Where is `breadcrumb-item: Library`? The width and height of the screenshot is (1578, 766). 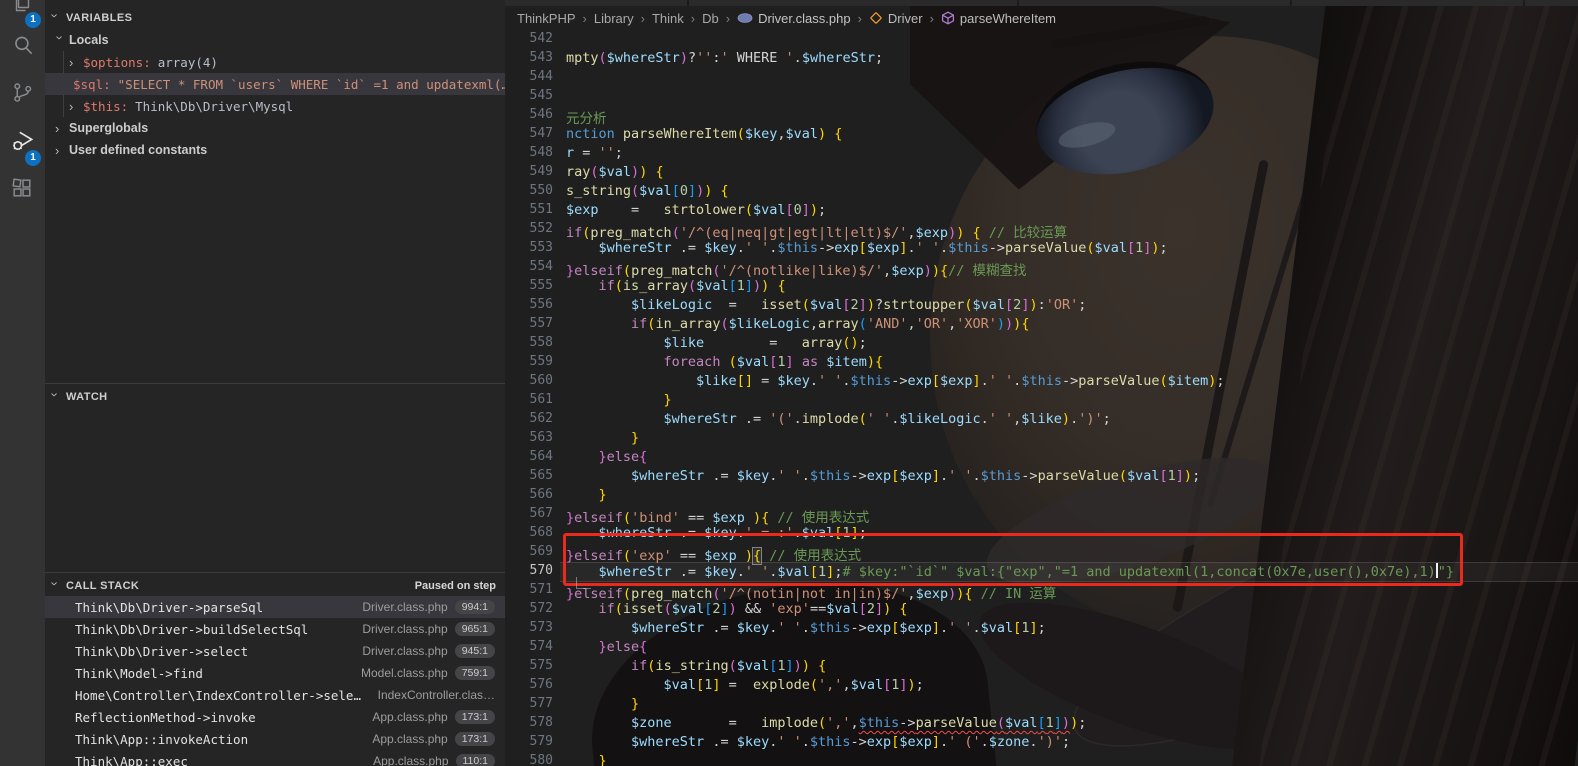
breadcrumb-item: Library is located at coordinates (614, 18).